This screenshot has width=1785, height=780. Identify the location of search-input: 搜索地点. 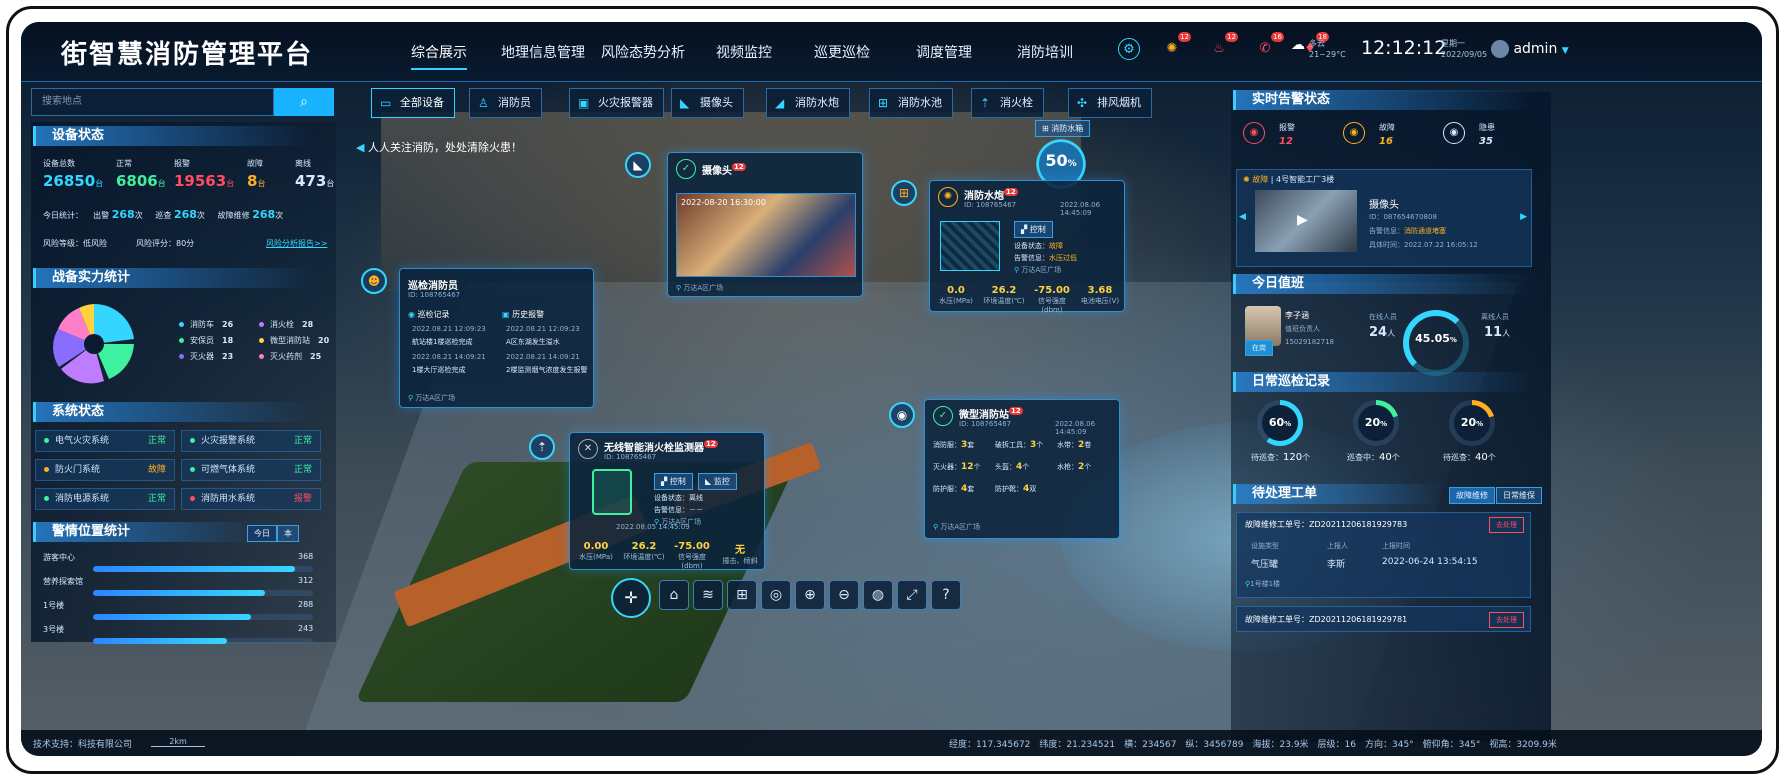
(152, 102).